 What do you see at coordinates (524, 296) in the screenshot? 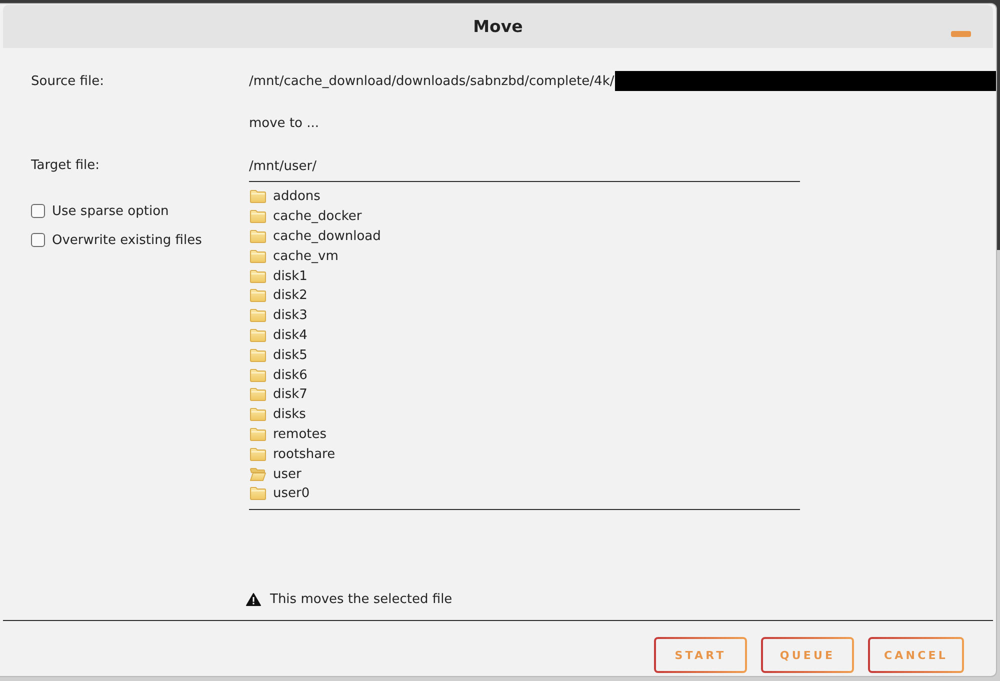
I see `folder-item: disk2` at bounding box center [524, 296].